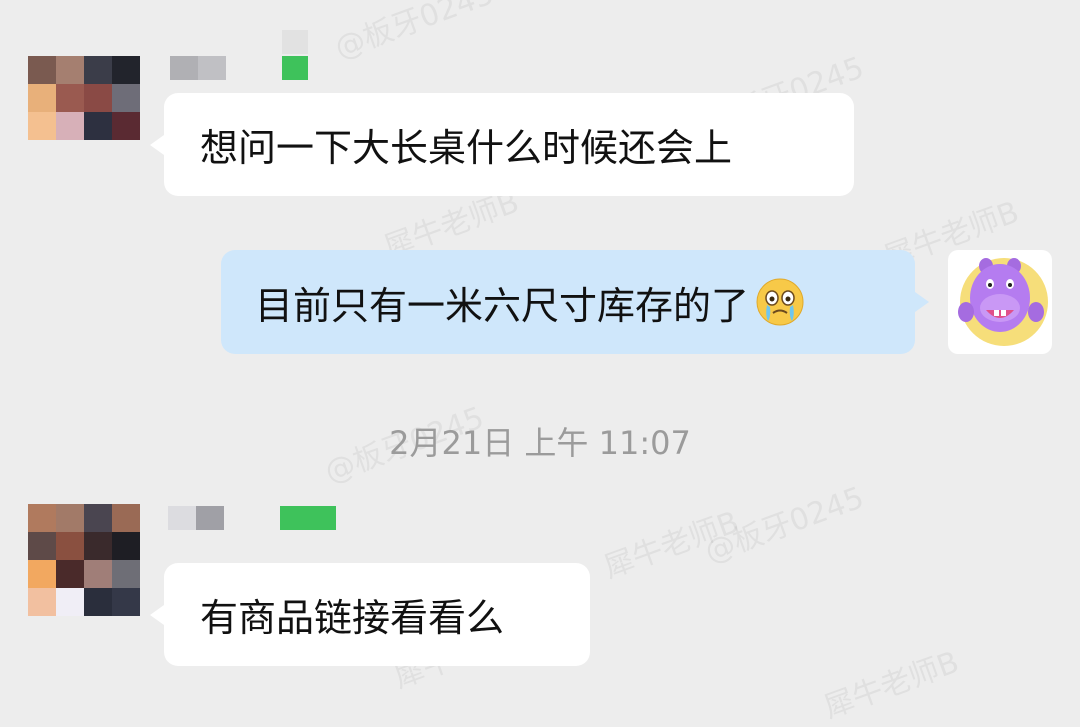 This screenshot has width=1080, height=727. I want to click on message-bubble: 有商品链接看看么, so click(370, 614).